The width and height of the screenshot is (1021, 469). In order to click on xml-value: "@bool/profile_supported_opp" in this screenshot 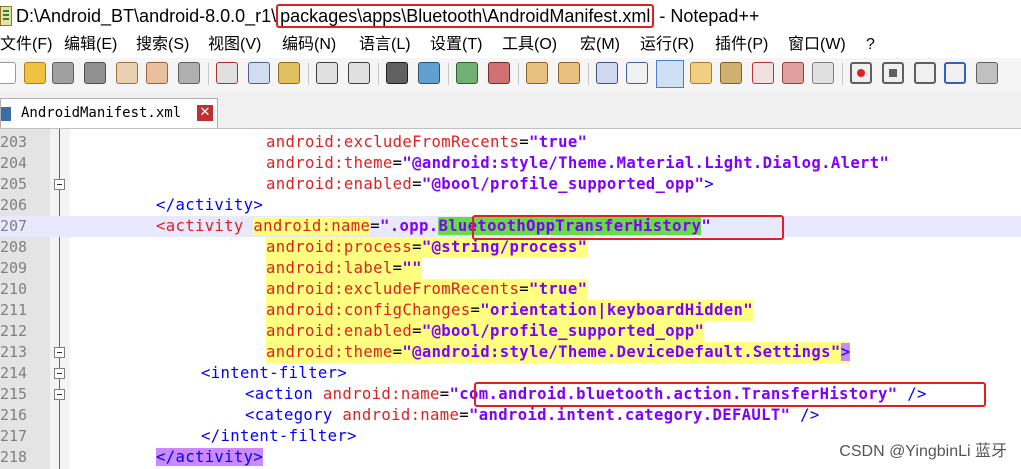, I will do `click(563, 331)`.